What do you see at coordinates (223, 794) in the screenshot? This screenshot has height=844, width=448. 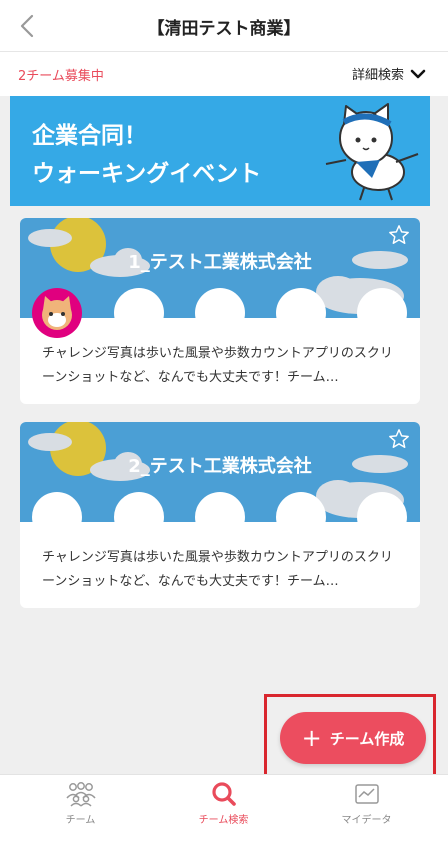 I see `search-icon` at bounding box center [223, 794].